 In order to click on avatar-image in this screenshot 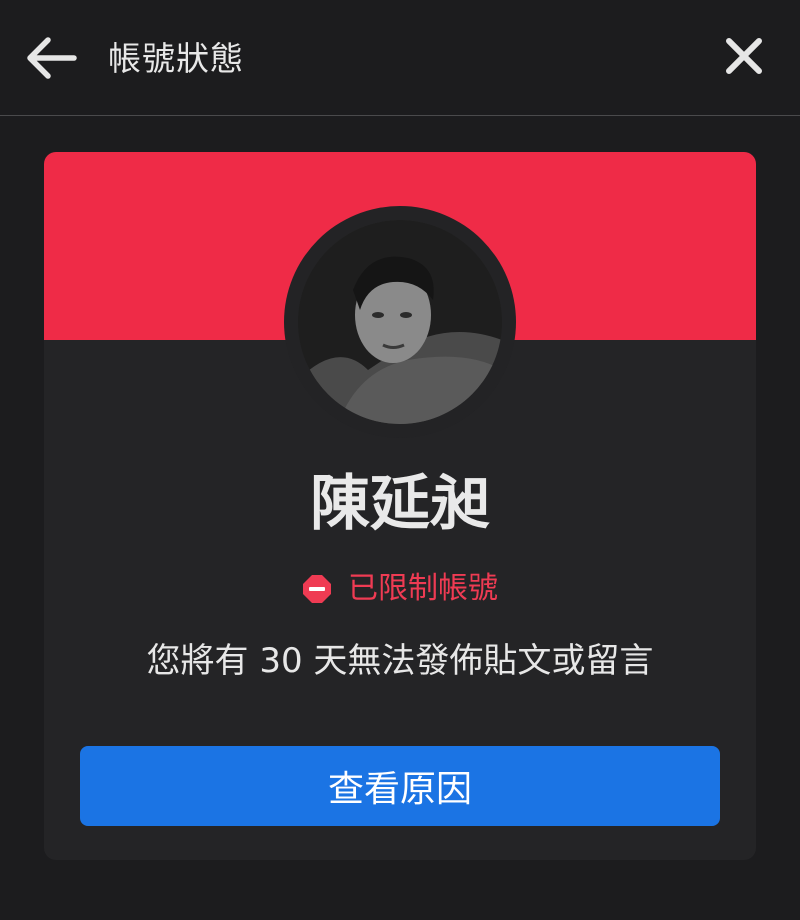, I will do `click(400, 322)`.